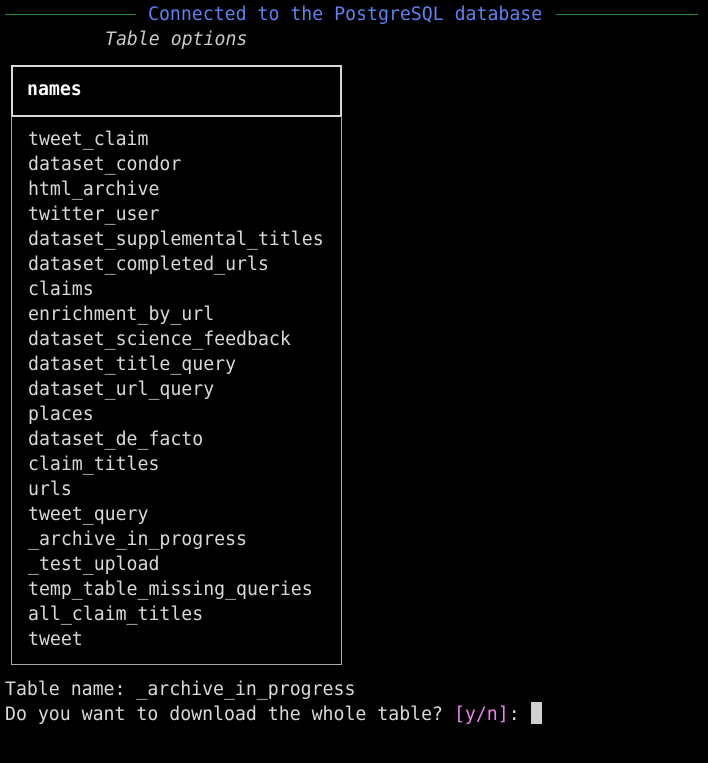 The width and height of the screenshot is (708, 763). I want to click on table-row: temp_table_missing_queries, so click(170, 589).